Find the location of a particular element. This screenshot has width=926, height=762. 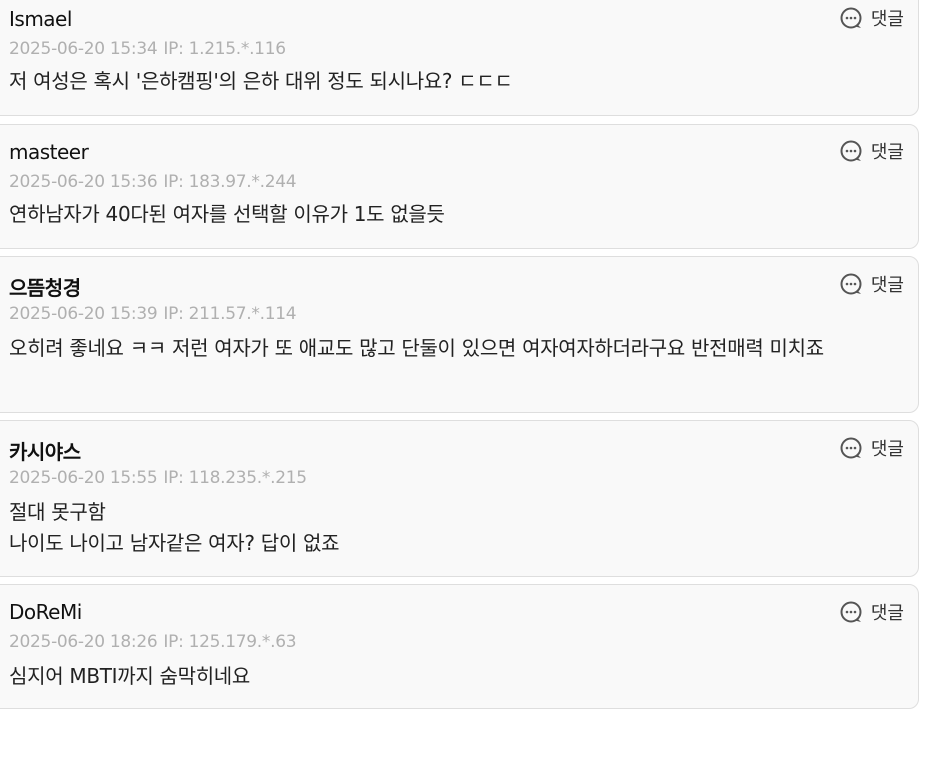

comment-meta: 2025-06-20 18:26 IP: 125.179.*.63 is located at coordinates (153, 642).